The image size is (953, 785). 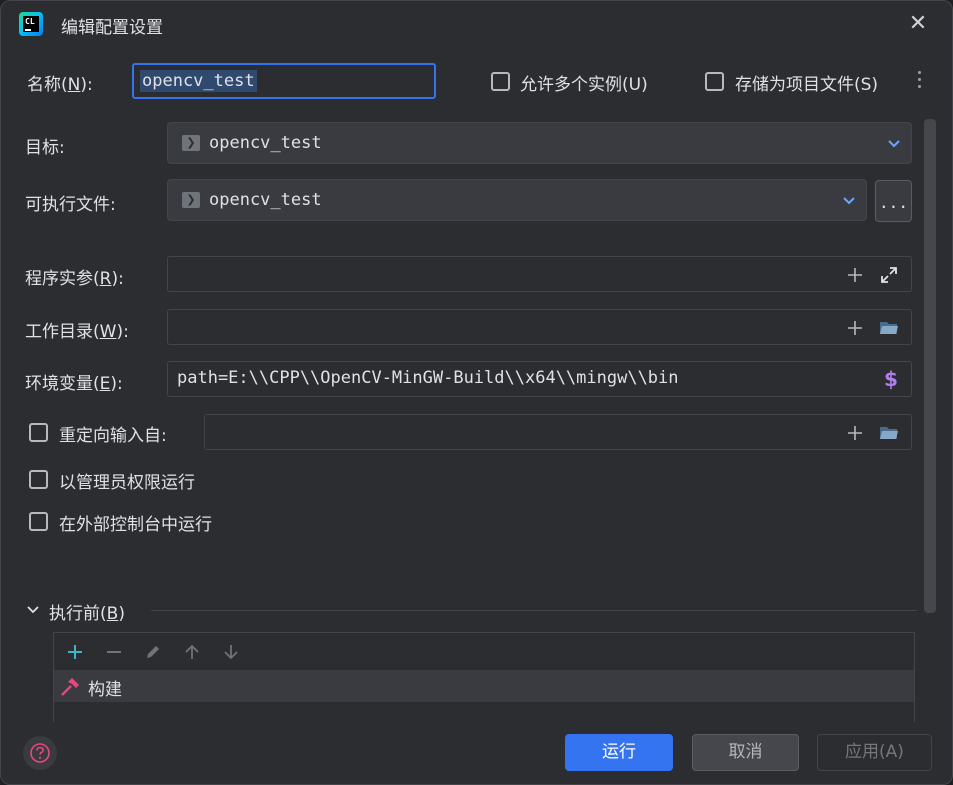 What do you see at coordinates (539, 327) in the screenshot?
I see `working-dir-input` at bounding box center [539, 327].